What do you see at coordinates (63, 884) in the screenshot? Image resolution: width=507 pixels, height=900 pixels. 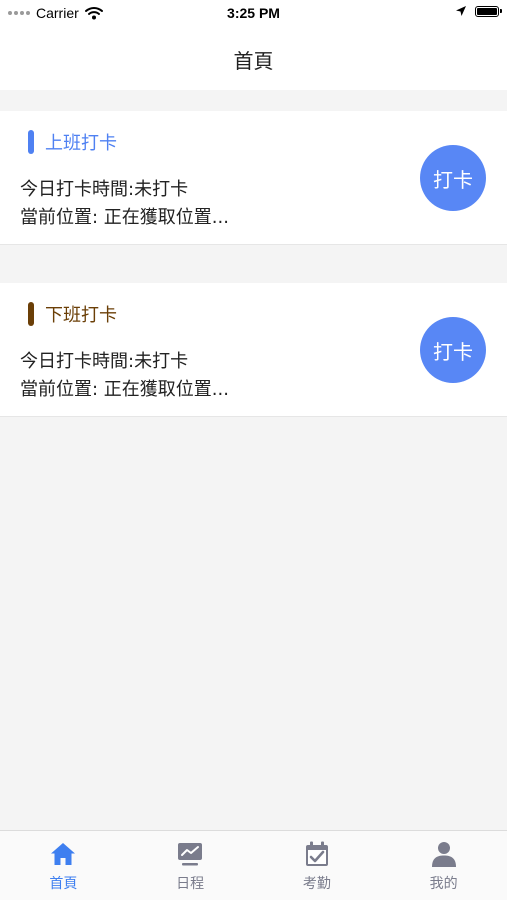 I see `tab-label: 首頁` at bounding box center [63, 884].